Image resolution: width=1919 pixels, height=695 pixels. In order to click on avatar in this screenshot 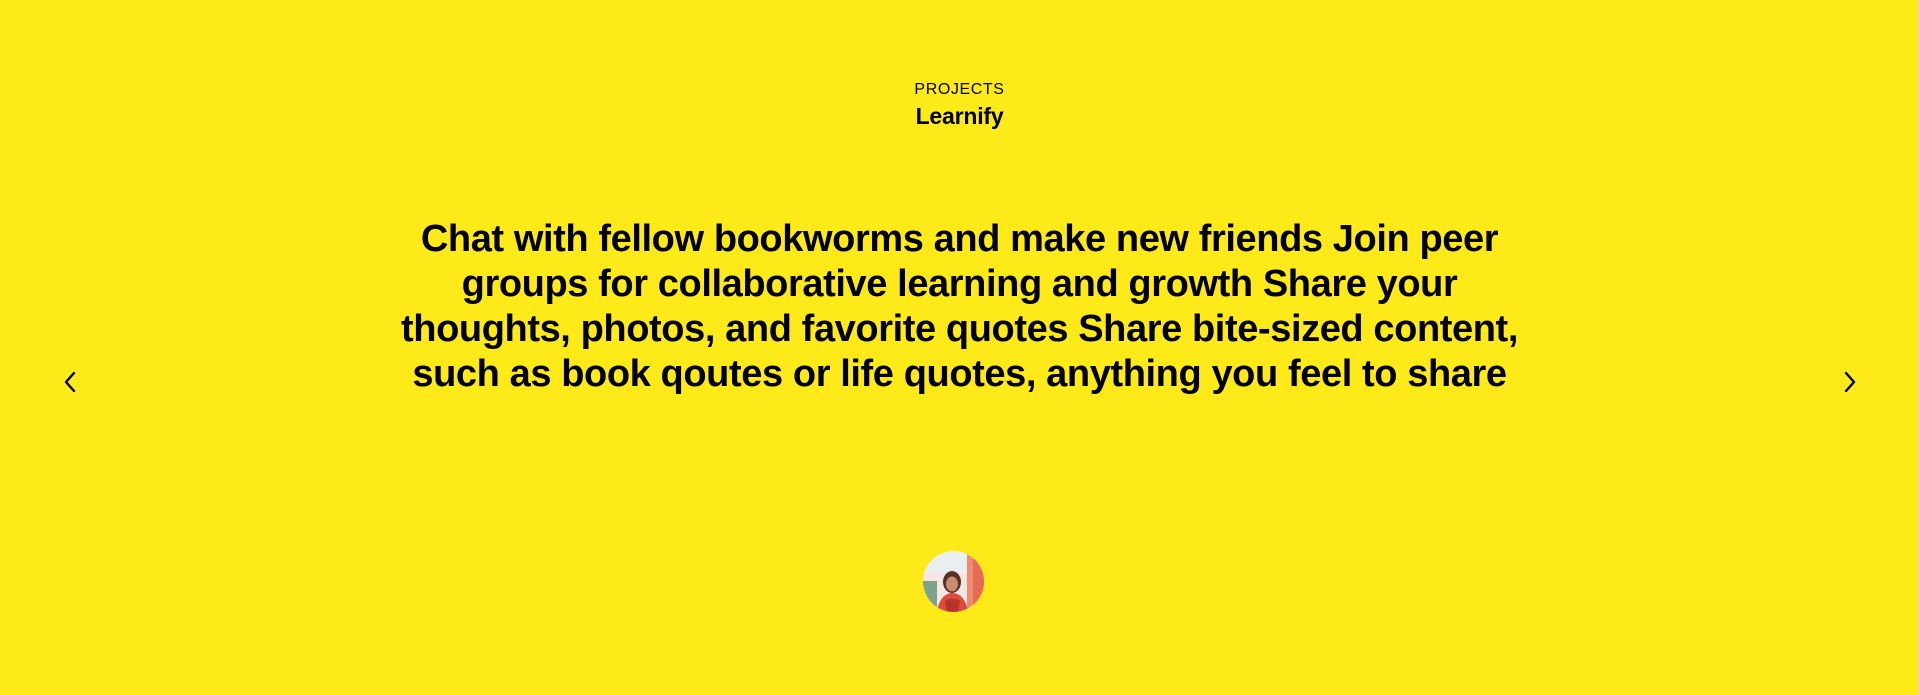, I will do `click(953, 581)`.